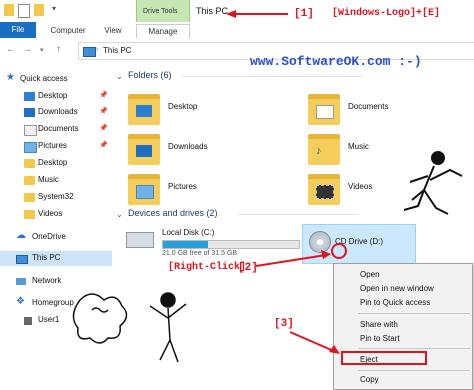 The height and width of the screenshot is (390, 474). What do you see at coordinates (18, 30) in the screenshot?
I see `tab-file: File` at bounding box center [18, 30].